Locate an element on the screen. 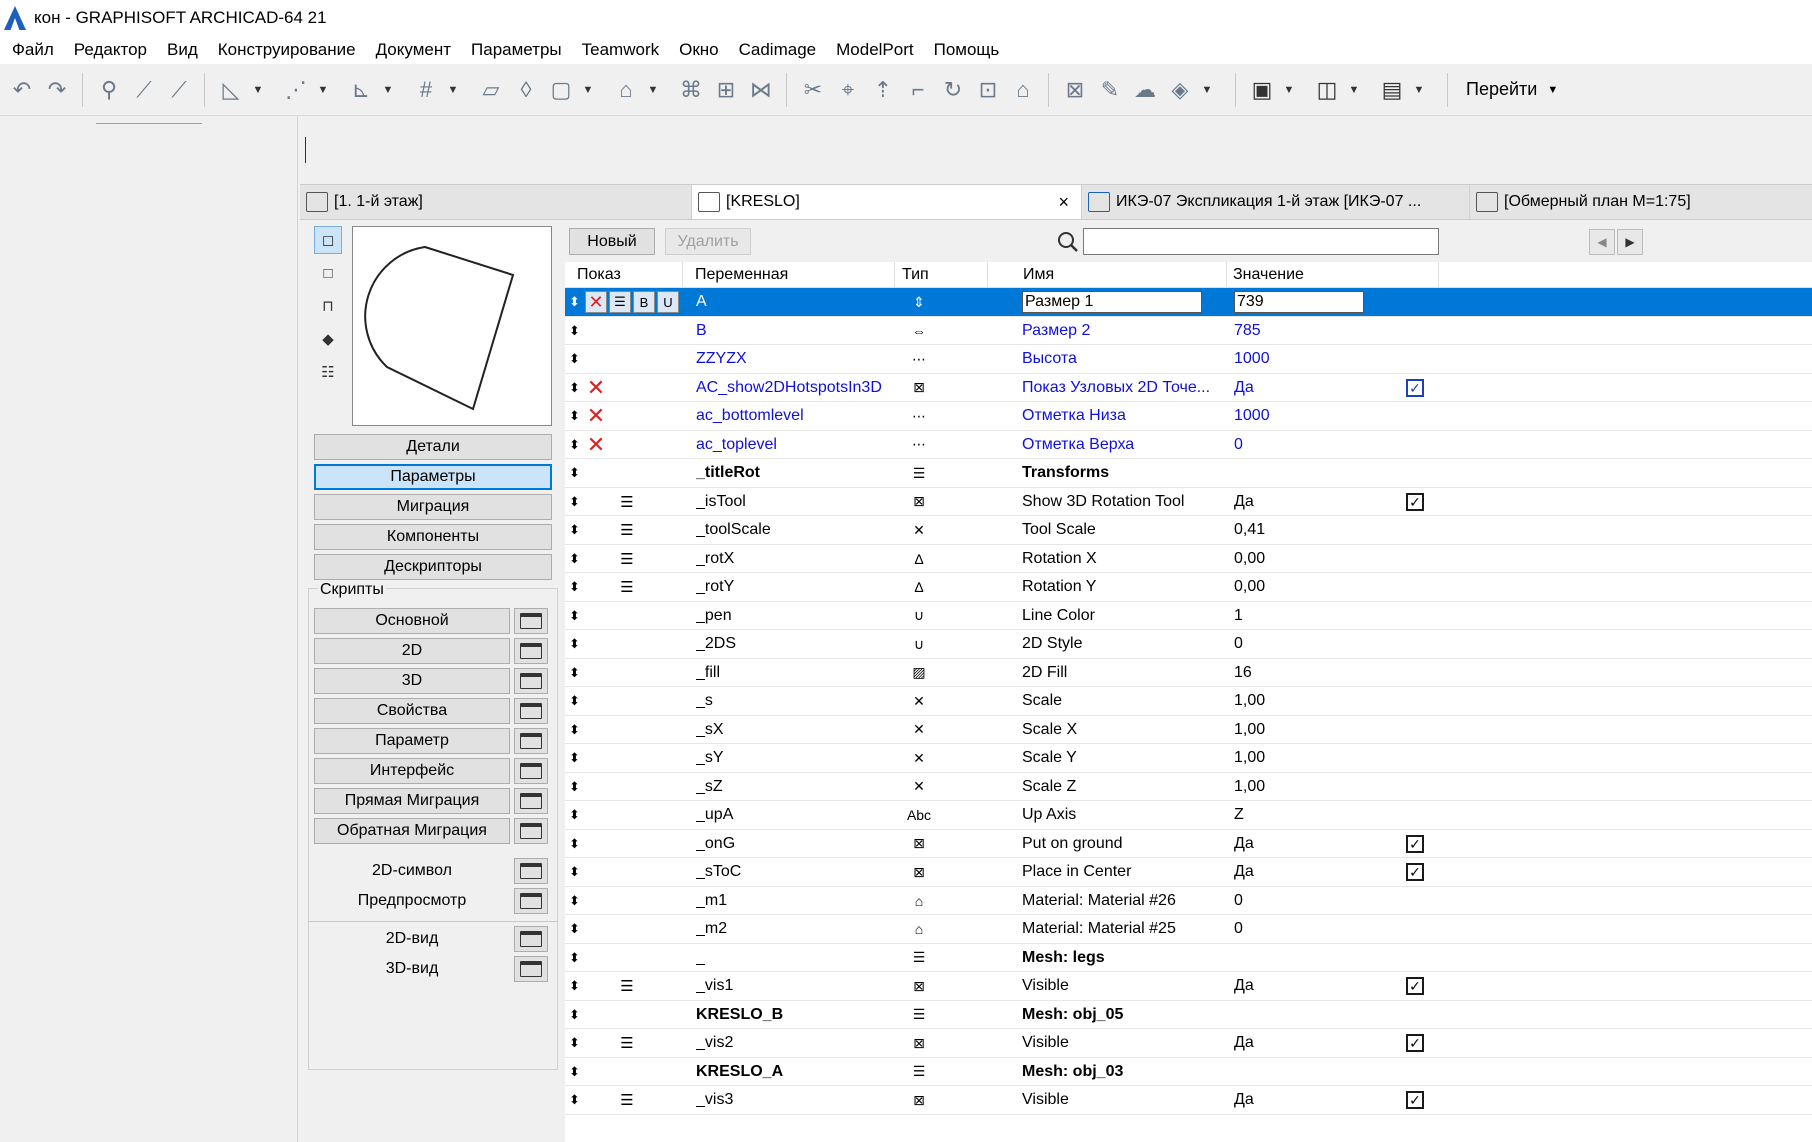 The image size is (1812, 1142). parameter-name: Mesh: obj_05 is located at coordinates (1127, 1015).